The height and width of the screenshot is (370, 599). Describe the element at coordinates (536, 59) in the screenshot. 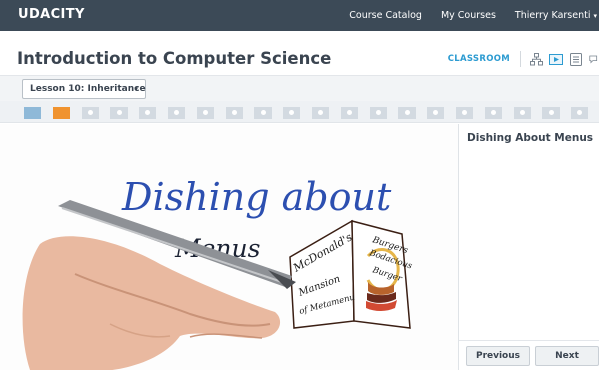

I see `sitemap-icon` at that location.